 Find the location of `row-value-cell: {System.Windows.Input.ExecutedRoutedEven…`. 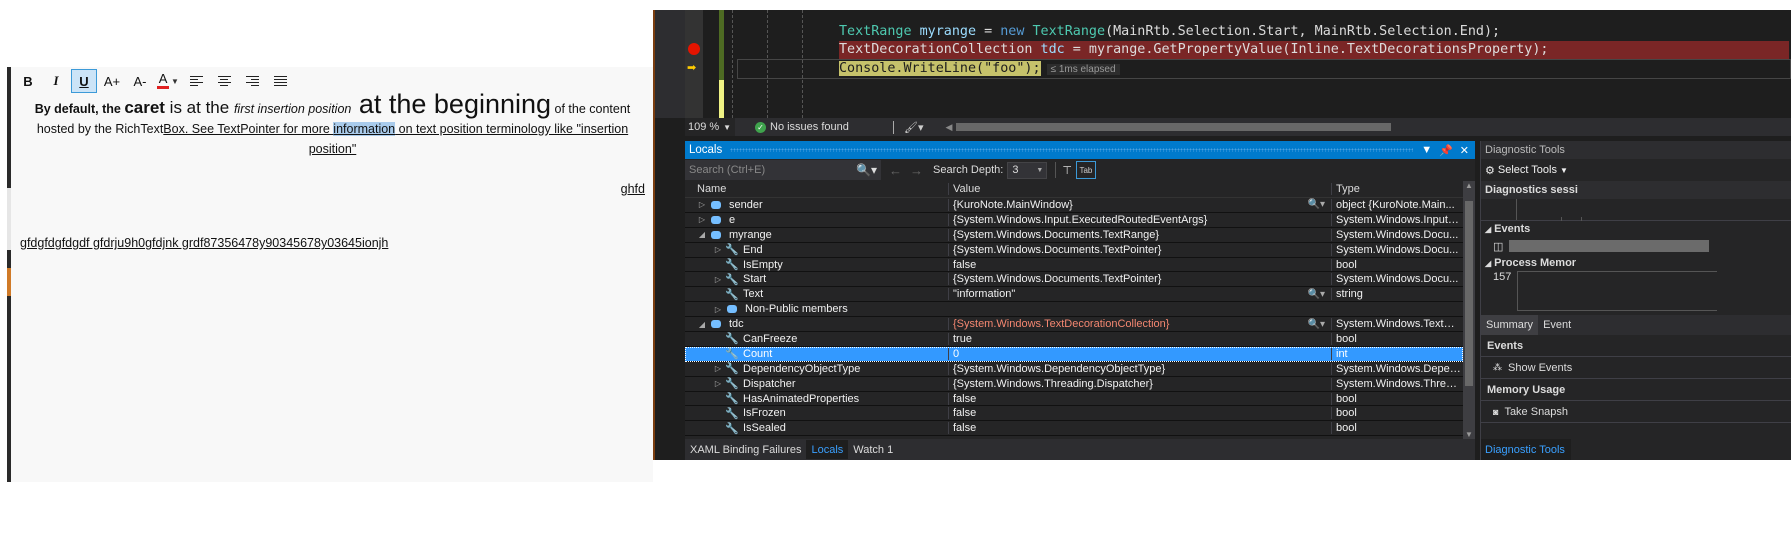

row-value-cell: {System.Windows.Input.ExecutedRoutedEven… is located at coordinates (1139, 219).